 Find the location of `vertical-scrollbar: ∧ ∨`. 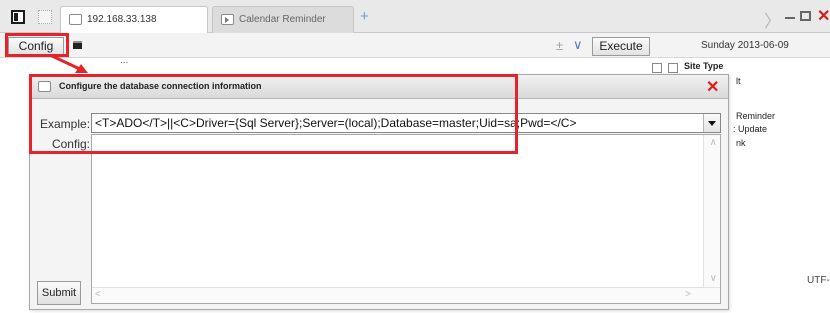

vertical-scrollbar: ∧ ∨ is located at coordinates (711, 211).